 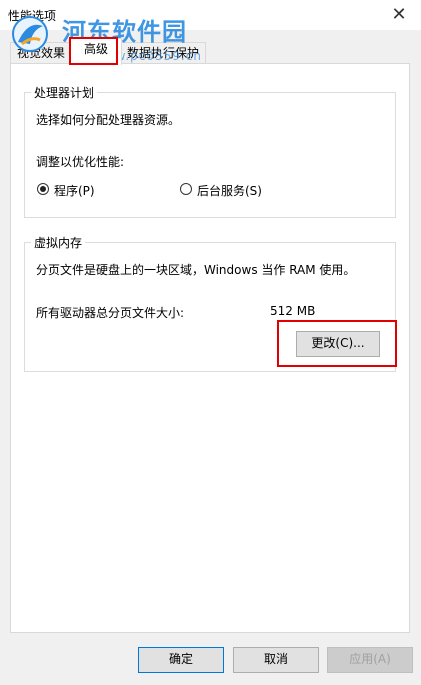 What do you see at coordinates (58, 242) in the screenshot?
I see `virtual-memory-title: 虚拟内存` at bounding box center [58, 242].